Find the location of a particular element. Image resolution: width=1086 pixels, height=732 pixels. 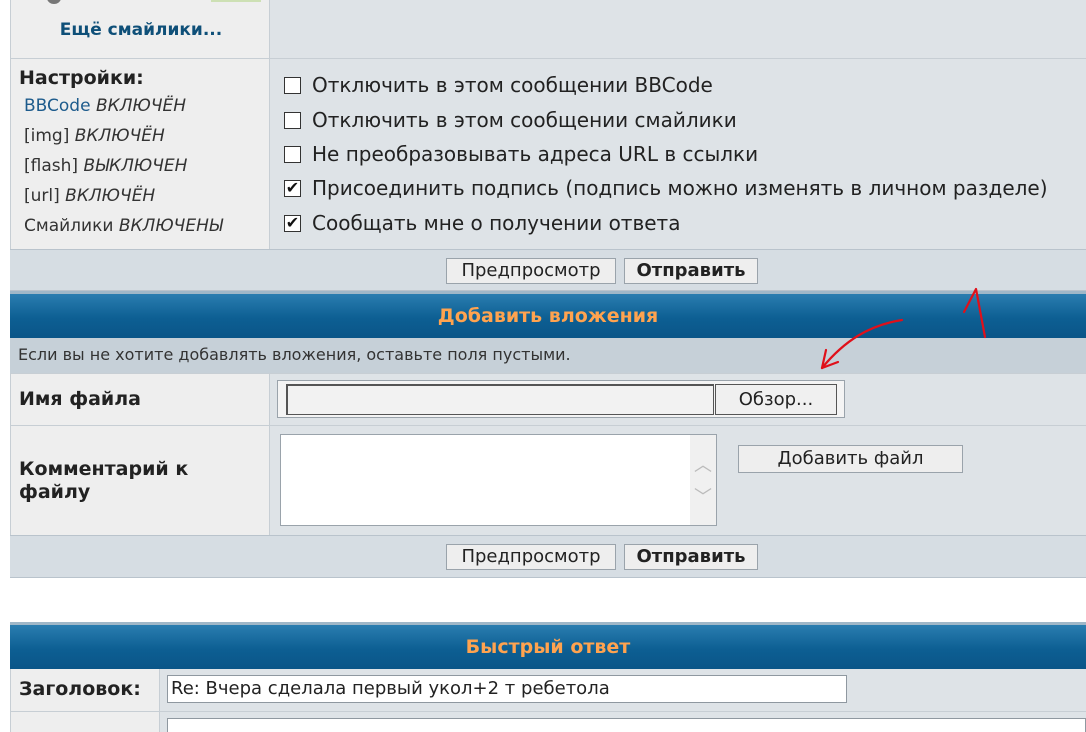

submit-row-2: Предпросмотр Отправить is located at coordinates (548, 556).